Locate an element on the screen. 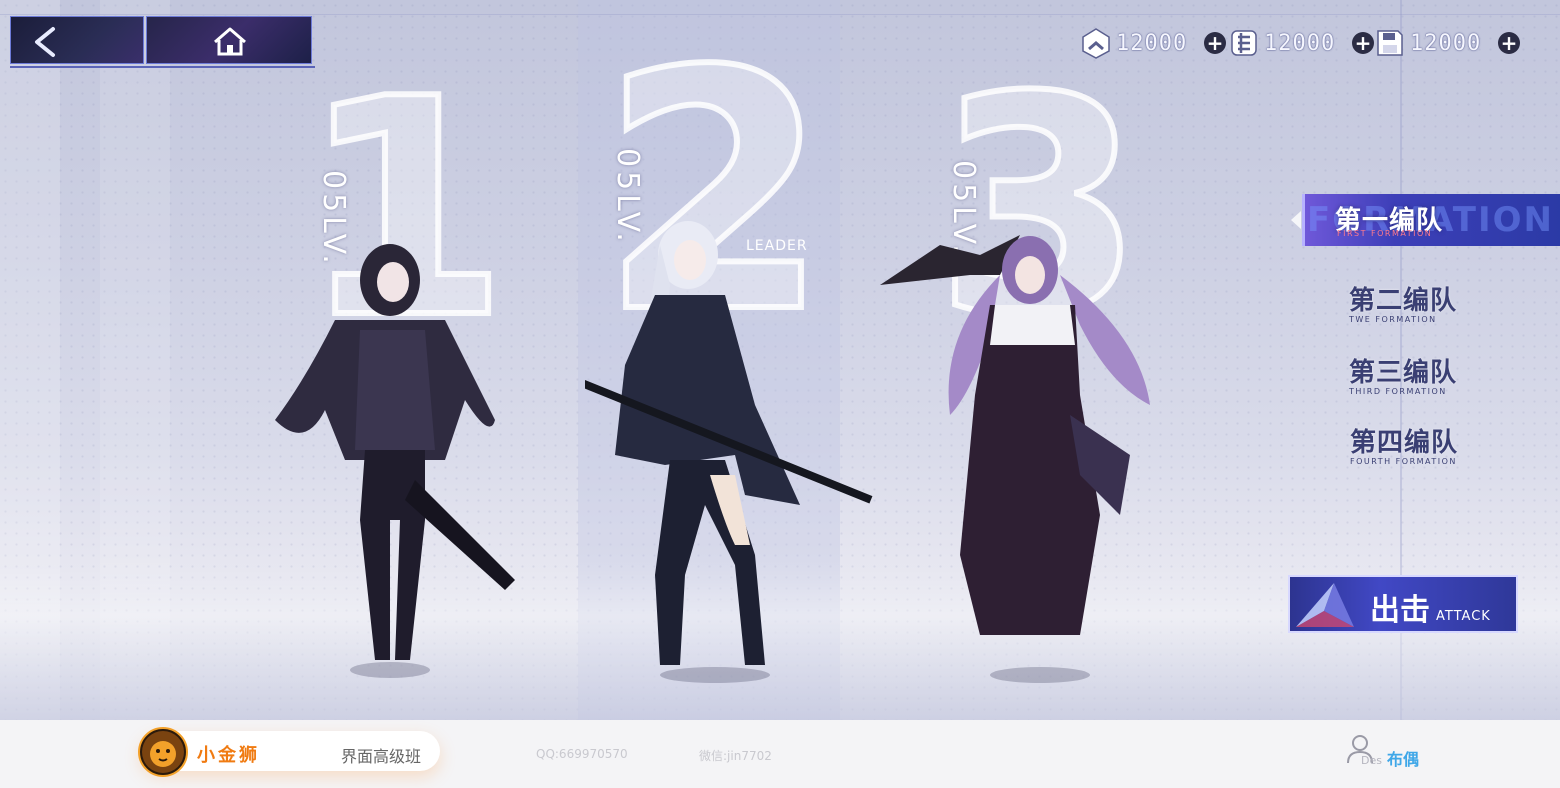 This screenshot has height=788, width=1560. qq-contact: QQ:669970570 is located at coordinates (582, 754).